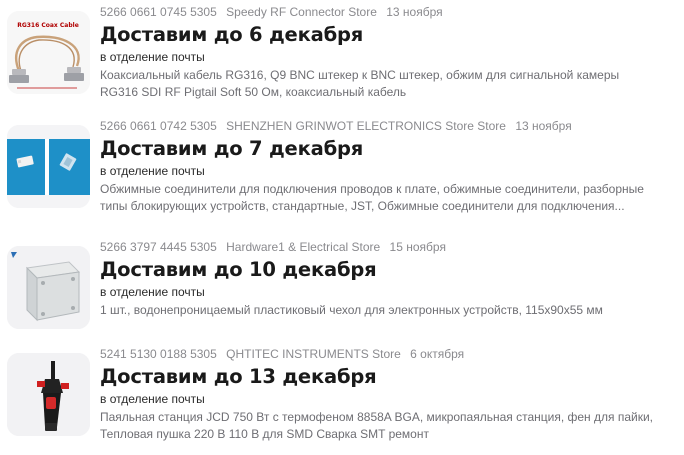 Image resolution: width=684 pixels, height=455 pixels. I want to click on tracking-number: 5266 0661 0742 5305, so click(158, 126).